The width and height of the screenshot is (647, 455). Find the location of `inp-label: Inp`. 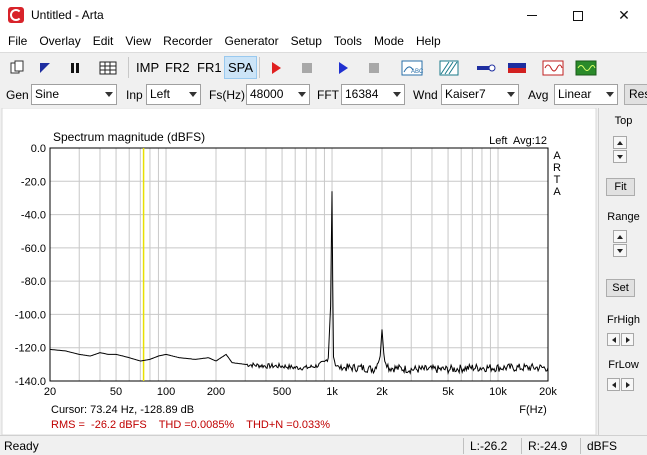

inp-label: Inp is located at coordinates (134, 95).